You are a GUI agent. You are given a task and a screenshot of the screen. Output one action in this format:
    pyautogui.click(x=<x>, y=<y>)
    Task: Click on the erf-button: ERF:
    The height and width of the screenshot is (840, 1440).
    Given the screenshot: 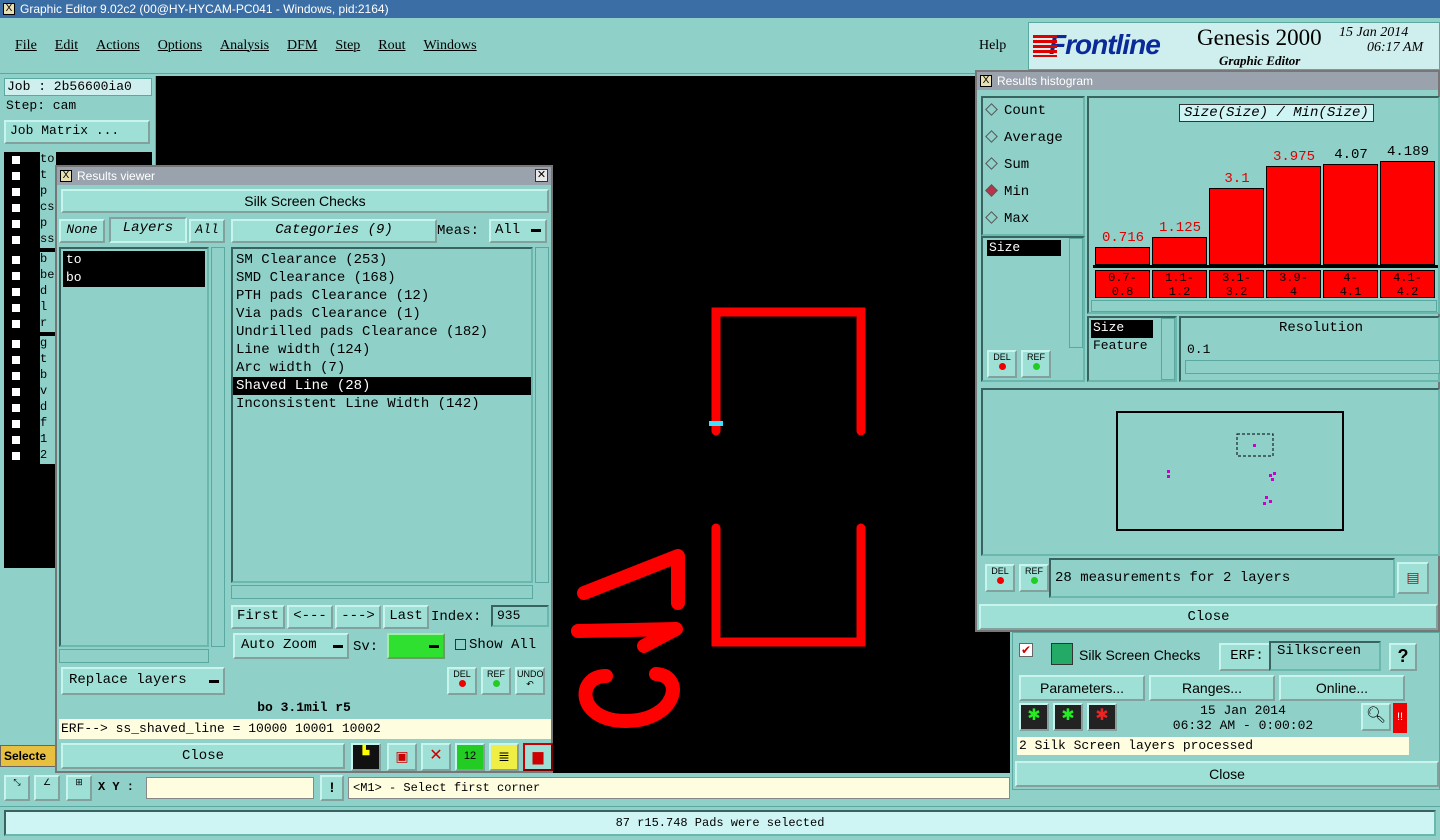 What is the action you would take?
    pyautogui.click(x=1247, y=657)
    